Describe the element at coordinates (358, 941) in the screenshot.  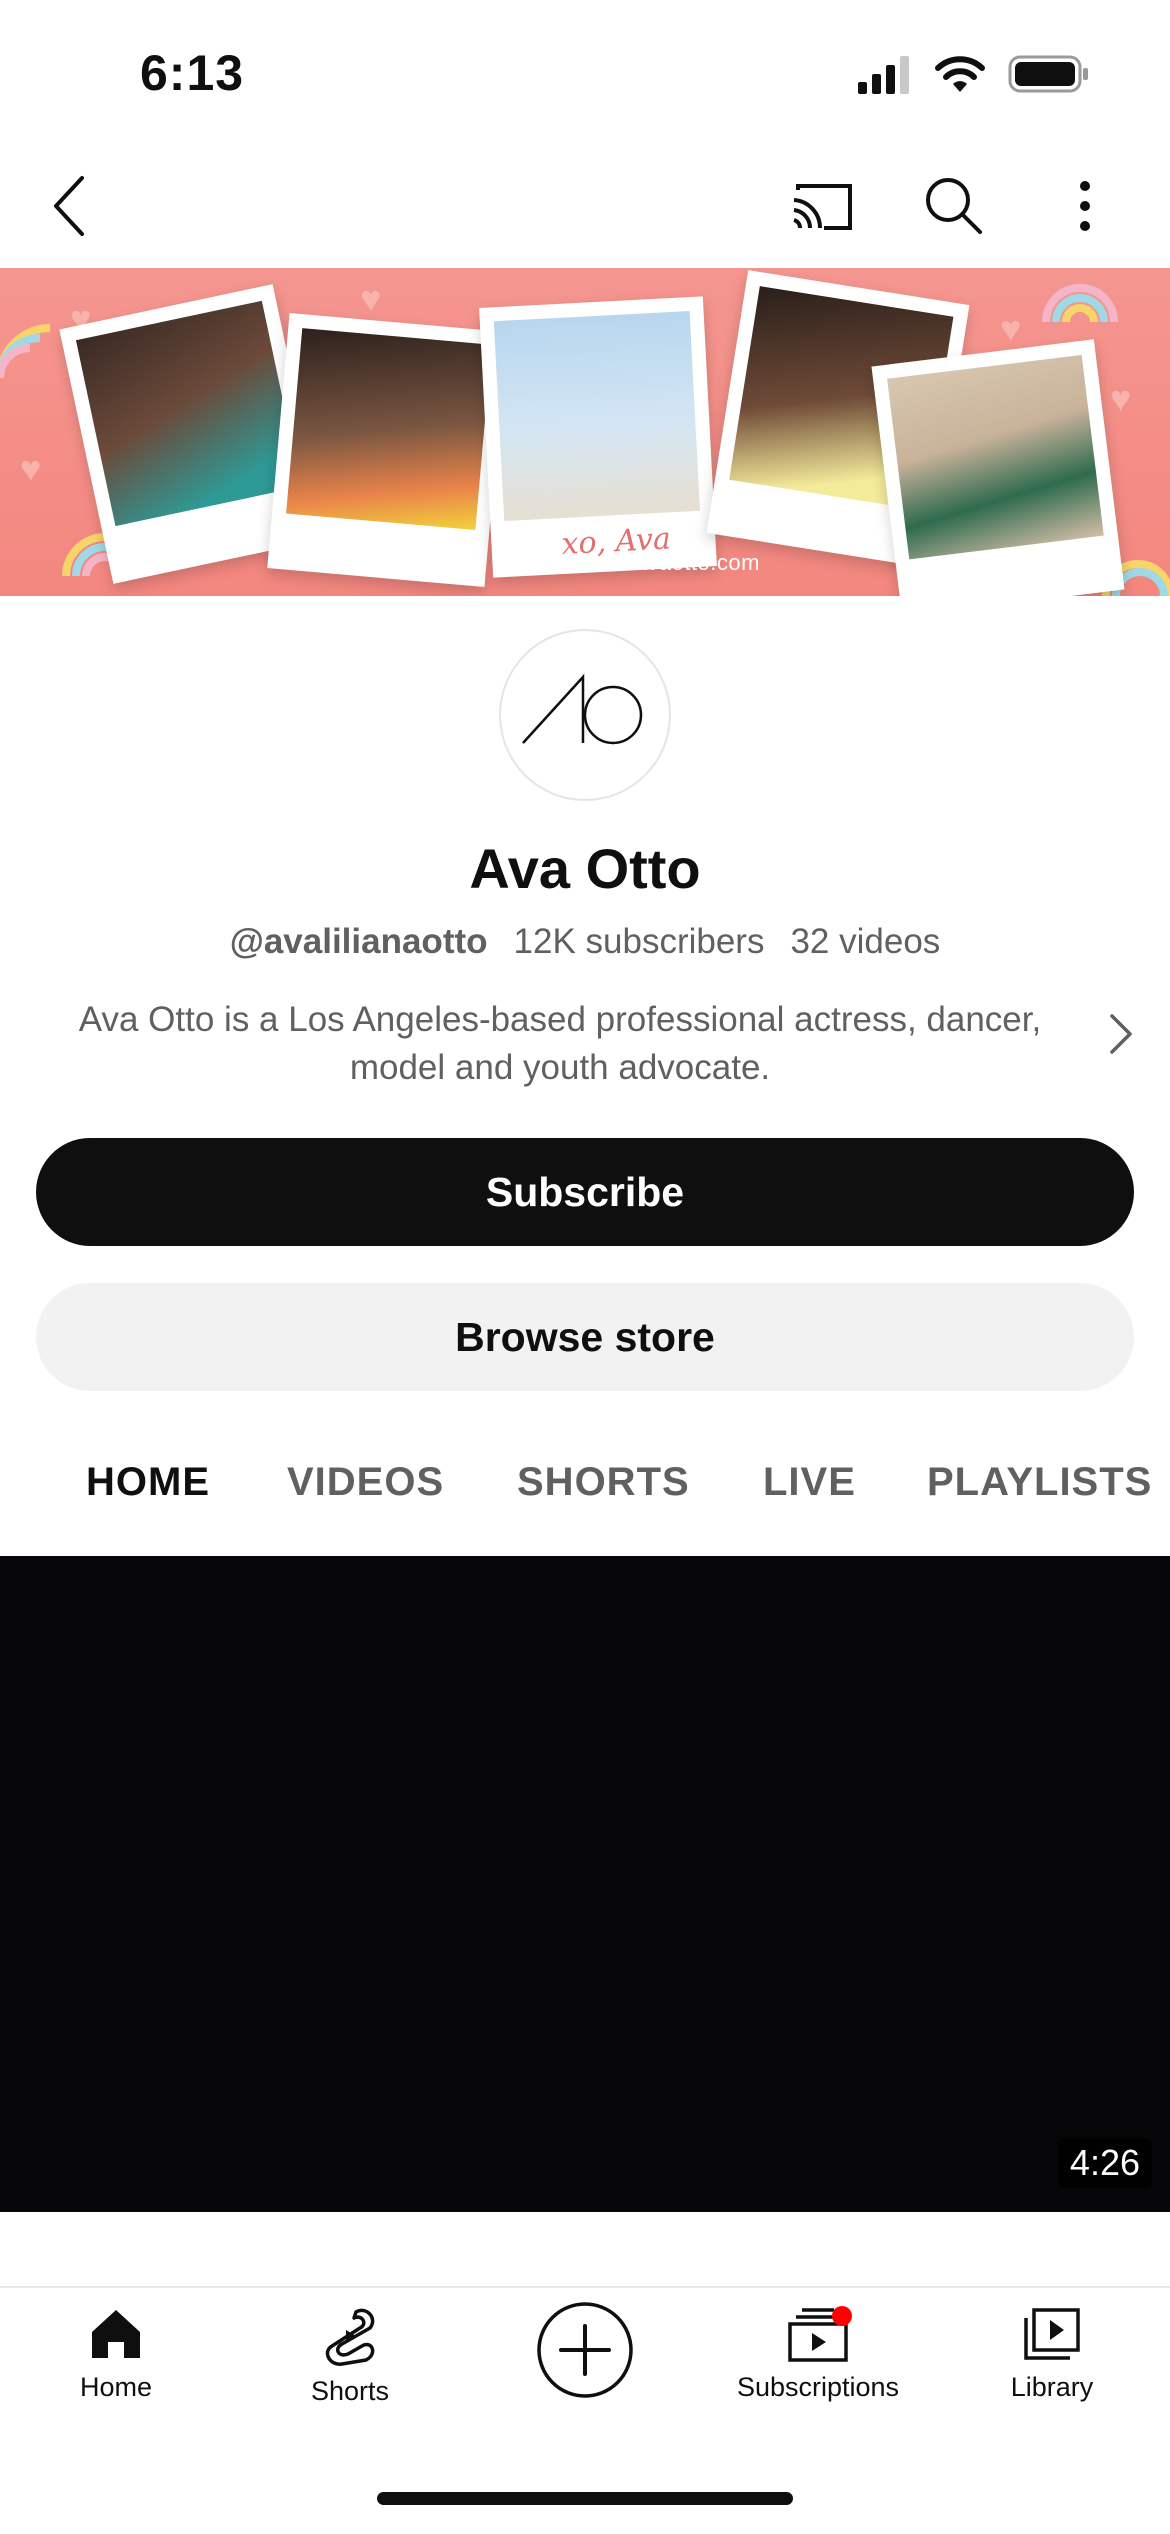
I see `channel-handle: @avalilianaotto` at that location.